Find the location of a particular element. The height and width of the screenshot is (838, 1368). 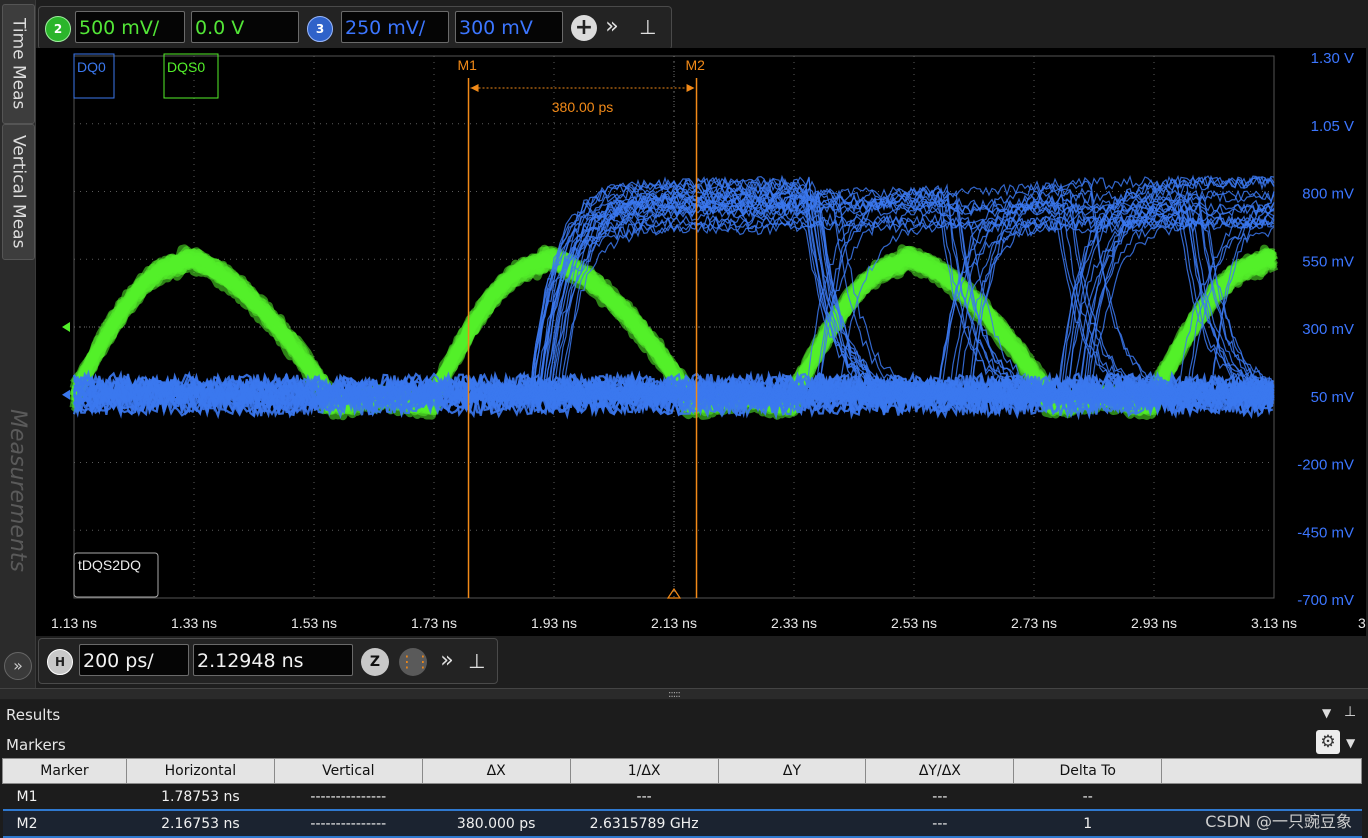

cell-horizontal: 1.78753 ns is located at coordinates (200, 796).